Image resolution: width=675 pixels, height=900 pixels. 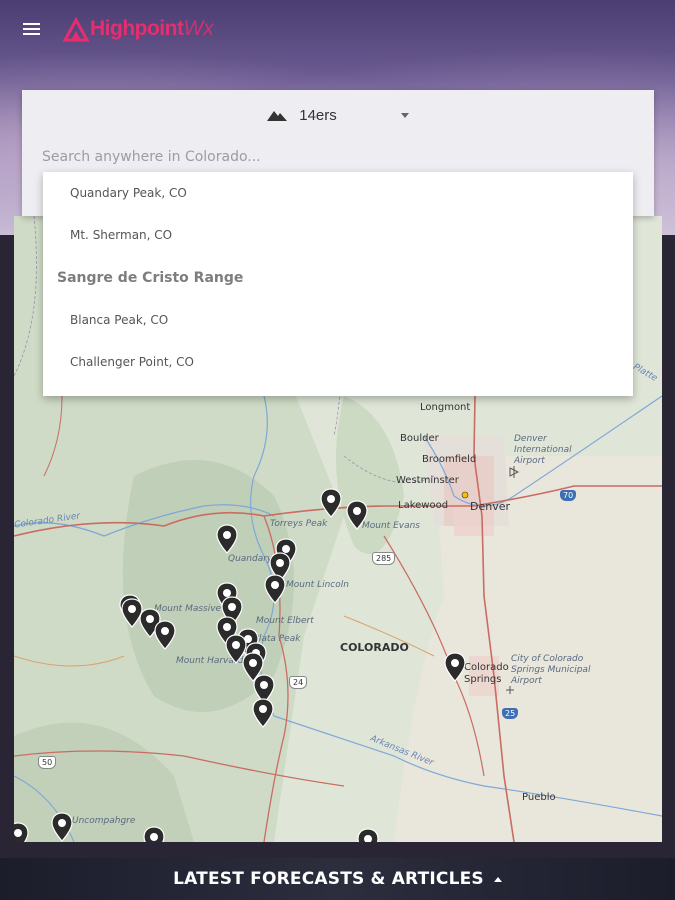 What do you see at coordinates (384, 558) in the screenshot?
I see `us285-shield: 285` at bounding box center [384, 558].